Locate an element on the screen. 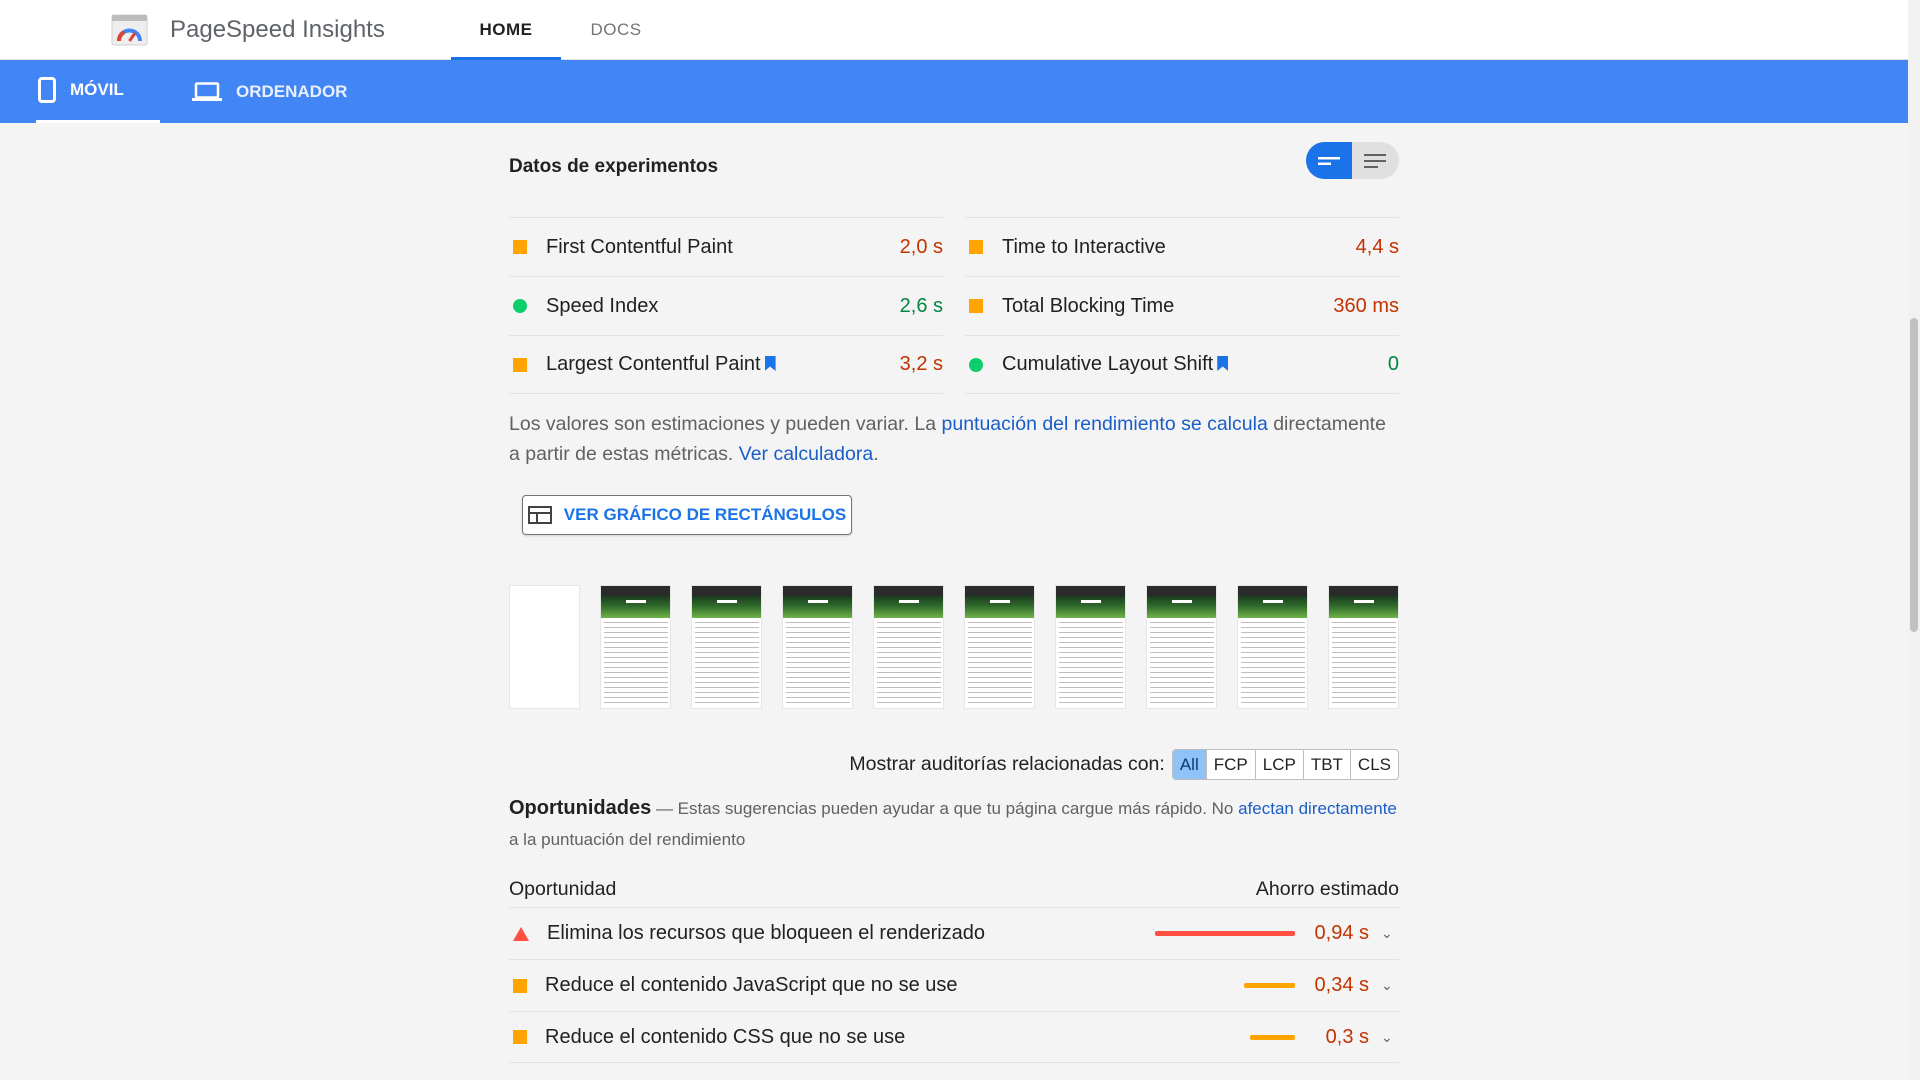  filter-label: Mostrar auditorías relacionadas con: is located at coordinates (1007, 764).